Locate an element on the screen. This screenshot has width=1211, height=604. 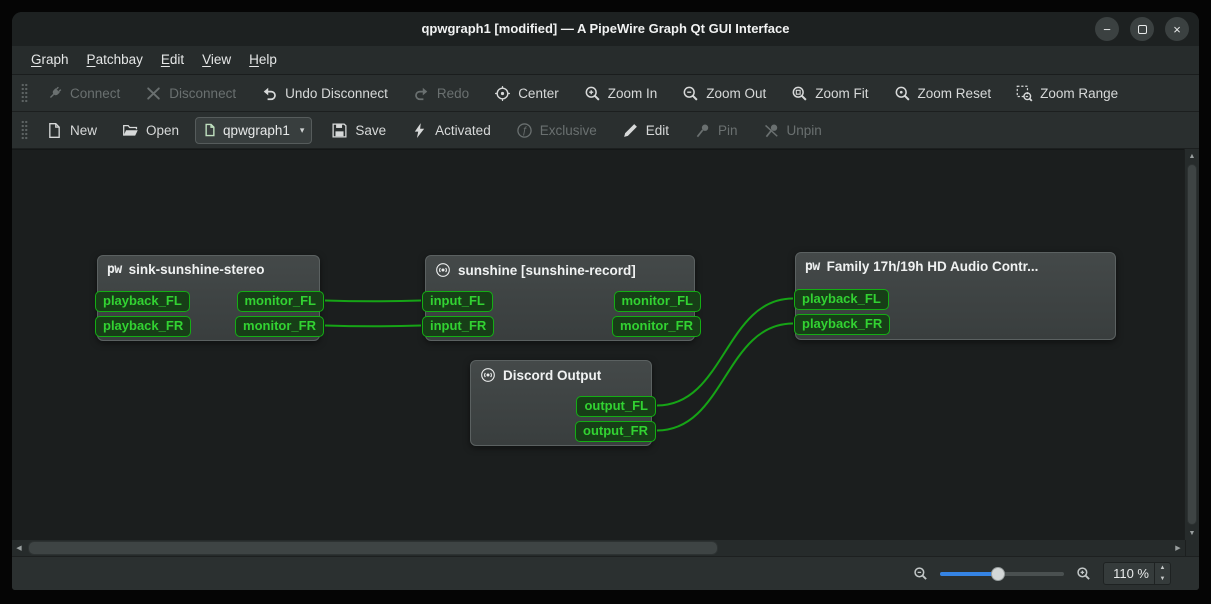
unpin-icon is located at coordinates (771, 131).